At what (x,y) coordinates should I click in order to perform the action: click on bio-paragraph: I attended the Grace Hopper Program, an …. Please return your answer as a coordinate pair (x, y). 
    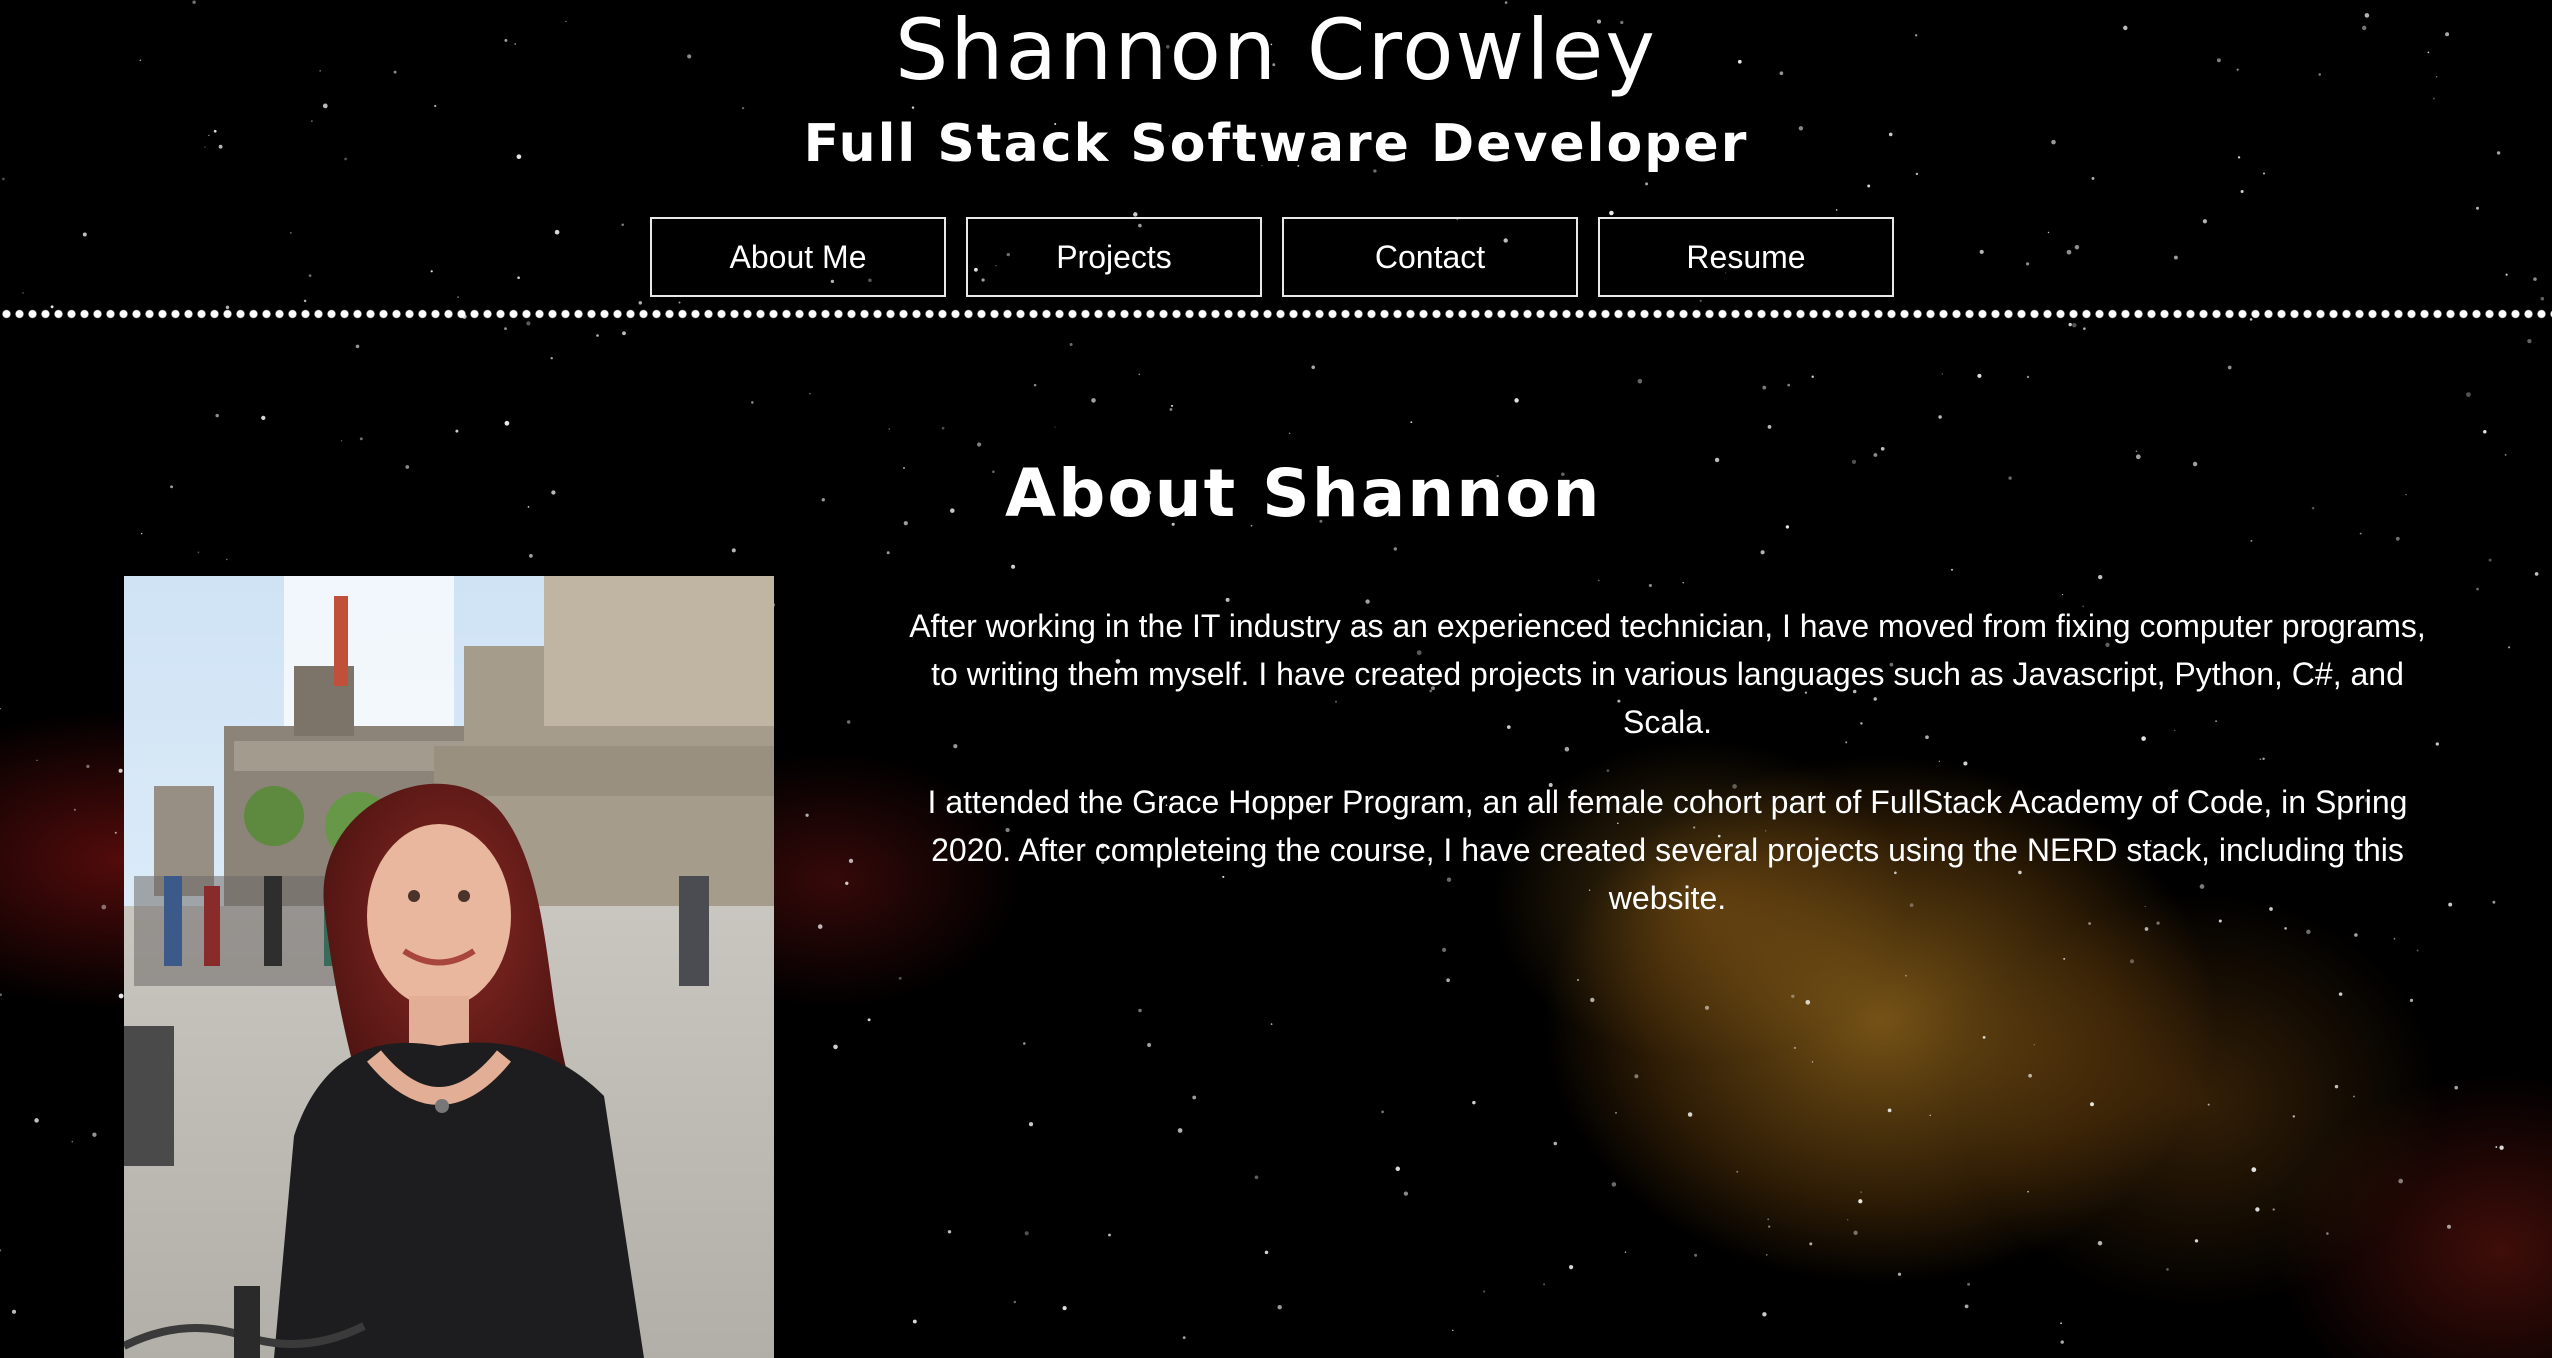
    Looking at the image, I should click on (1667, 850).